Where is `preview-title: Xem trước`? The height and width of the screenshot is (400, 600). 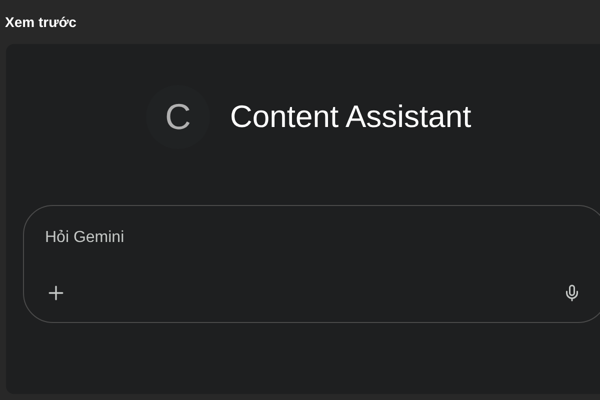 preview-title: Xem trước is located at coordinates (40, 22).